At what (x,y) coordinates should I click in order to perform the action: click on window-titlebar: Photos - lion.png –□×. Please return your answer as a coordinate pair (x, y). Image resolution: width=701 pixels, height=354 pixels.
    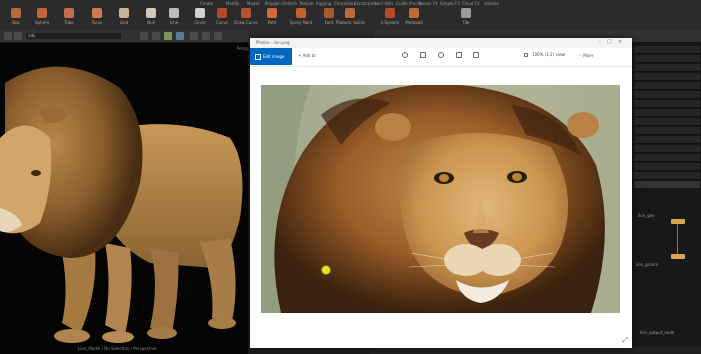
    Looking at the image, I should click on (441, 43).